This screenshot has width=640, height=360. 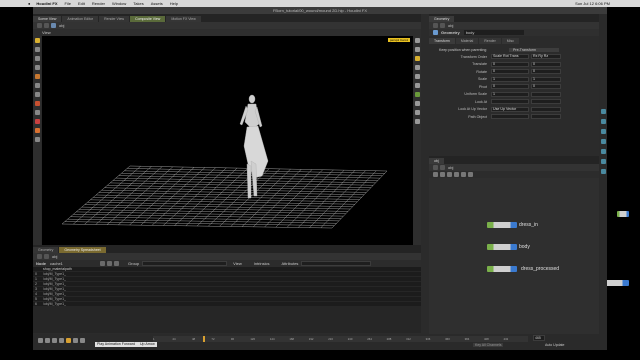 What do you see at coordinates (336, 263) in the screenshot?
I see `attributes-field` at bounding box center [336, 263].